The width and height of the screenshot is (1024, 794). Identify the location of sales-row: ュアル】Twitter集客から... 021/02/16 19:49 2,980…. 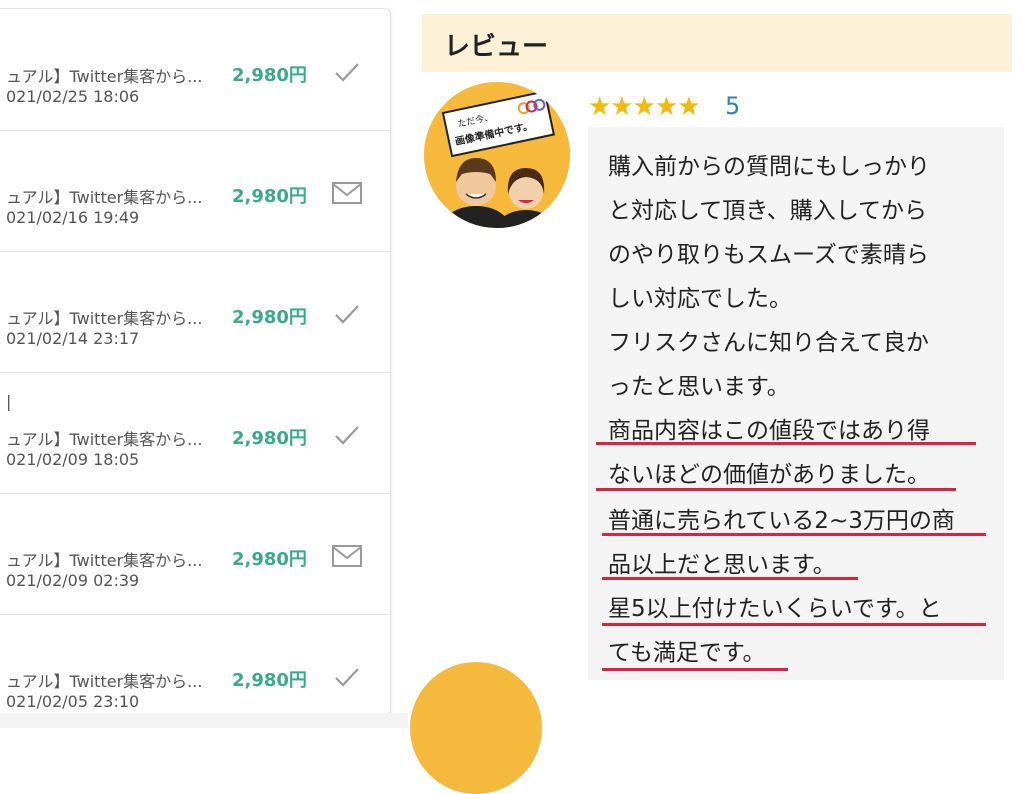
(195, 191).